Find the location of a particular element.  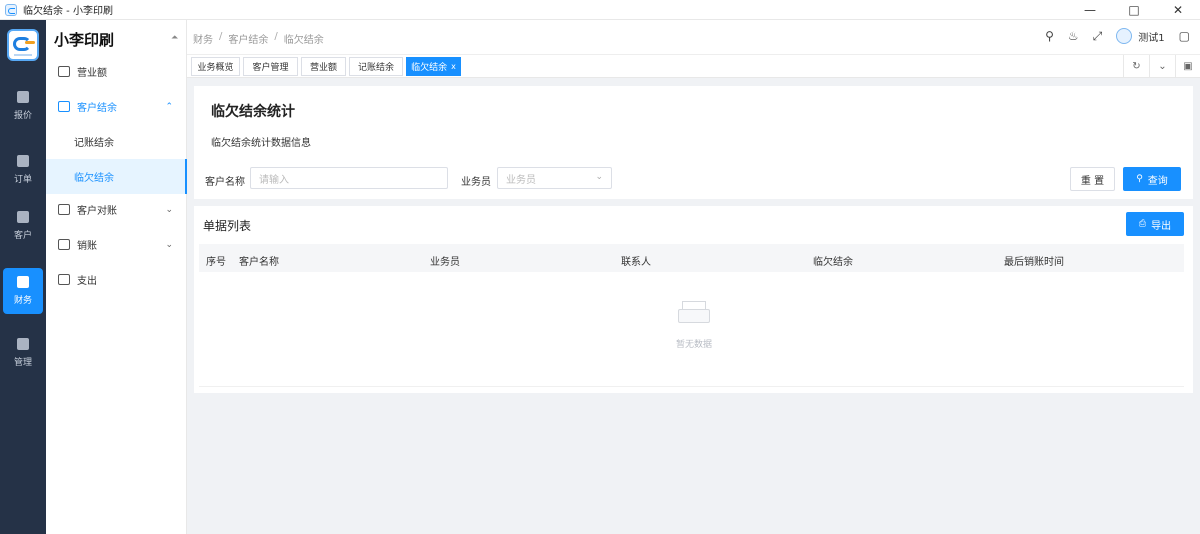

minimize-icon: — is located at coordinates (1090, 10).